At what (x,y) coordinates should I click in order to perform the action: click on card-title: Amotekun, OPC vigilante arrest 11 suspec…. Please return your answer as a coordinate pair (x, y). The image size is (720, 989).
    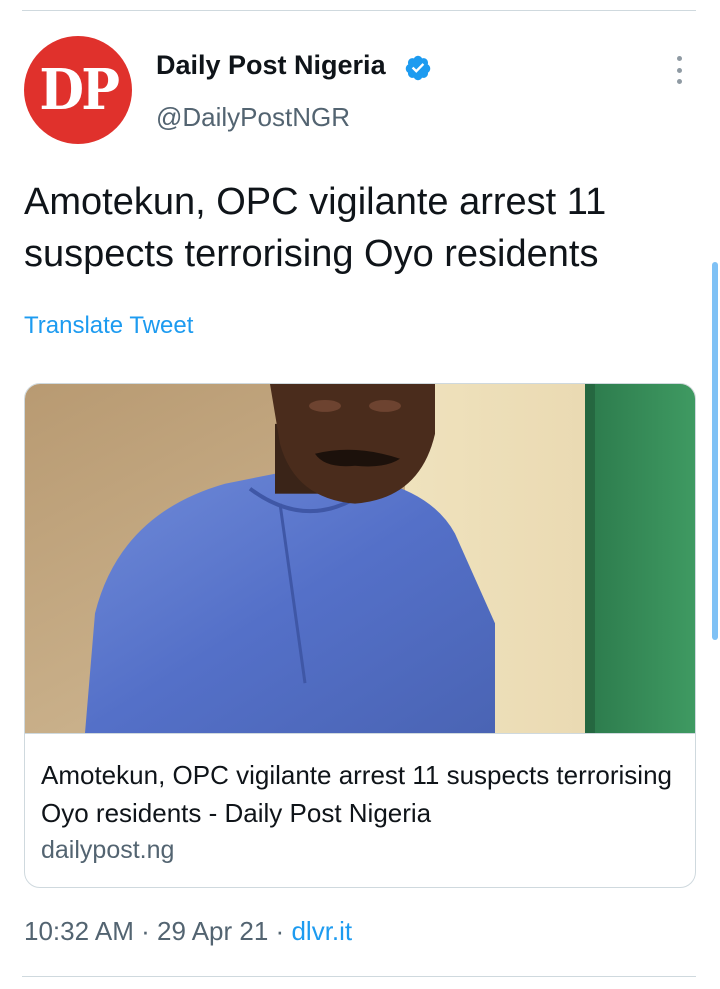
    Looking at the image, I should click on (357, 794).